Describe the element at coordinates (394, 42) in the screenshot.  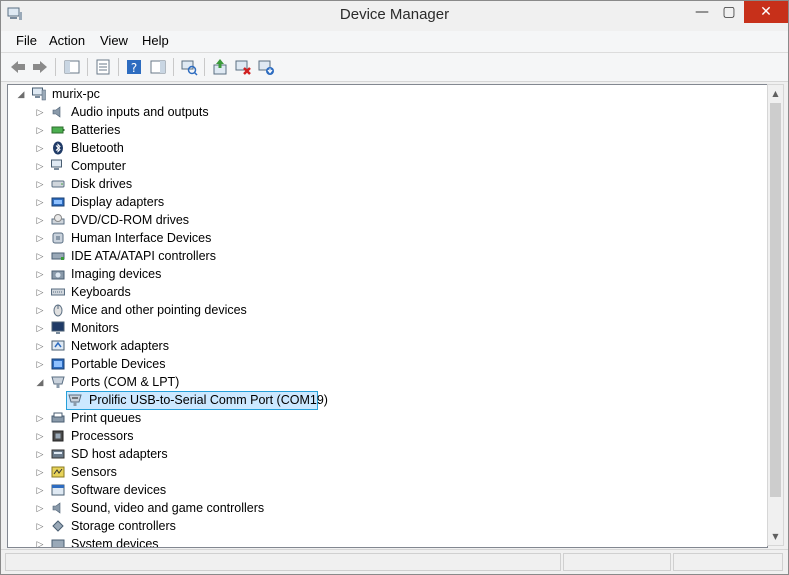
I see `menu-bar: File Action View Help` at that location.